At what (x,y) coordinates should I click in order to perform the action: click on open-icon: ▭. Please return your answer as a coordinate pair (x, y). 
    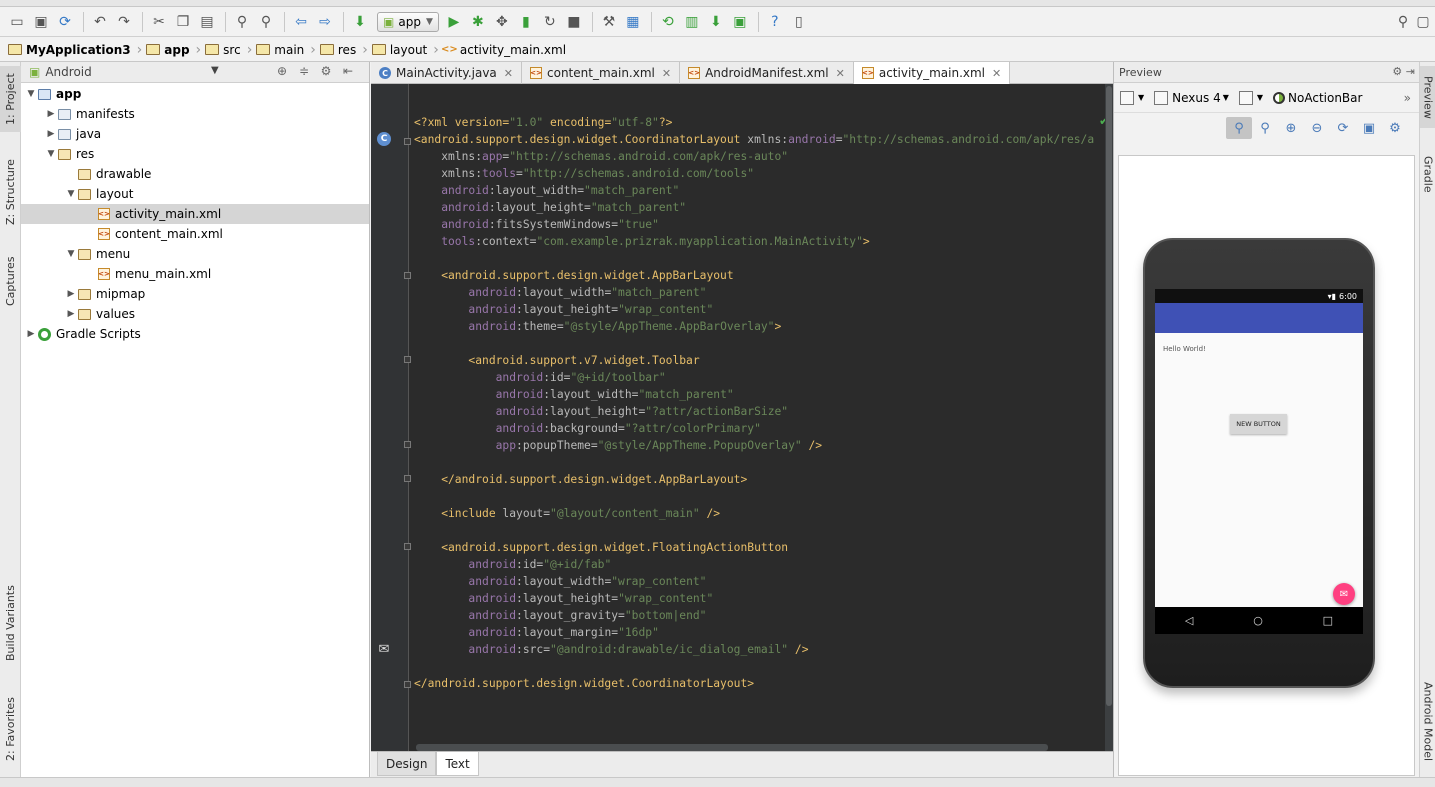
    Looking at the image, I should click on (17, 22).